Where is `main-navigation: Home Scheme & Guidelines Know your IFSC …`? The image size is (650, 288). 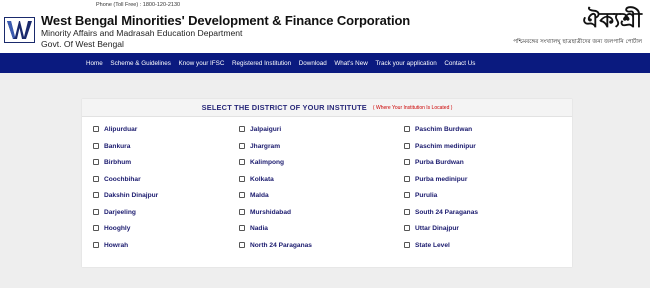 main-navigation: Home Scheme & Guidelines Know your IFSC … is located at coordinates (325, 63).